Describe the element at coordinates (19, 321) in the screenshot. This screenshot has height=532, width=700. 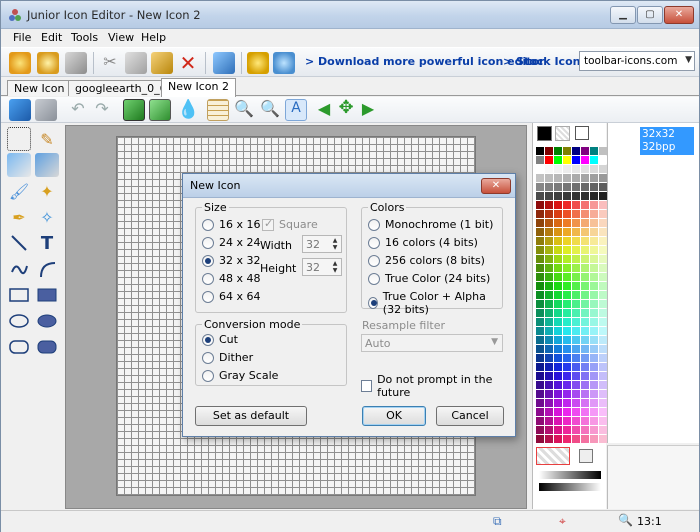
I see `ellipse-tool-icon` at that location.